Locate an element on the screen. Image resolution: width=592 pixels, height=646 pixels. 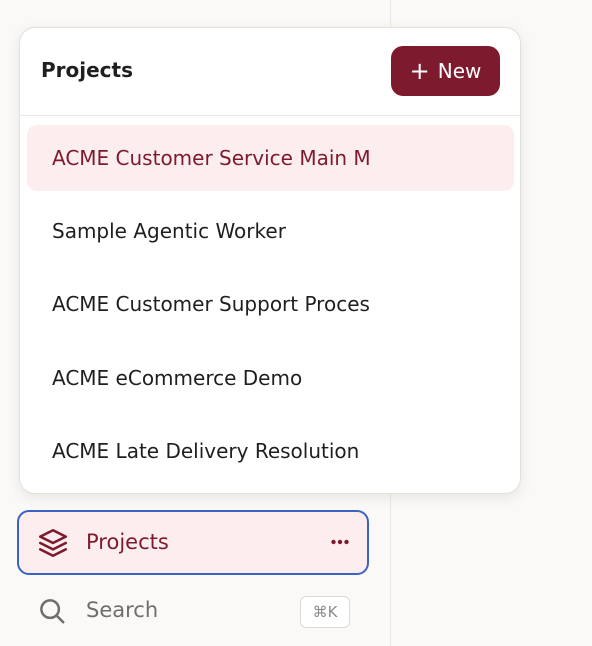
project-list-item: ACME Customer Service Main M is located at coordinates (270, 158).